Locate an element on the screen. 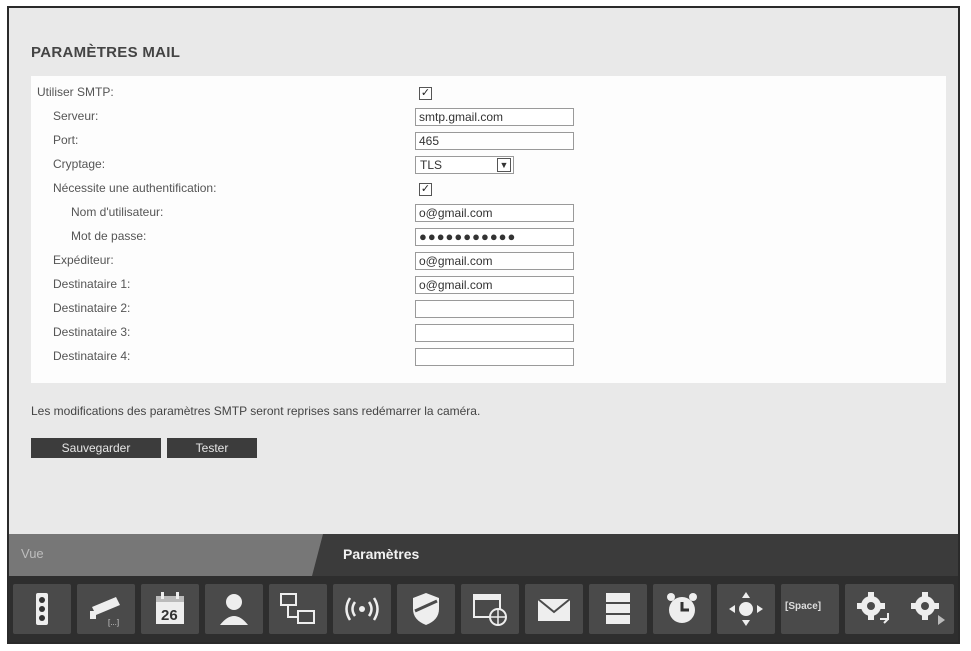  tab-vue is located at coordinates (166, 555).